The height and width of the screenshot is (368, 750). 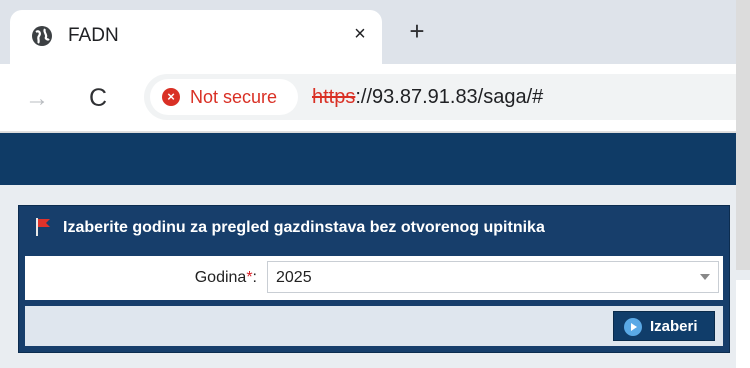 What do you see at coordinates (254, 277) in the screenshot?
I see `label-colon: :` at bounding box center [254, 277].